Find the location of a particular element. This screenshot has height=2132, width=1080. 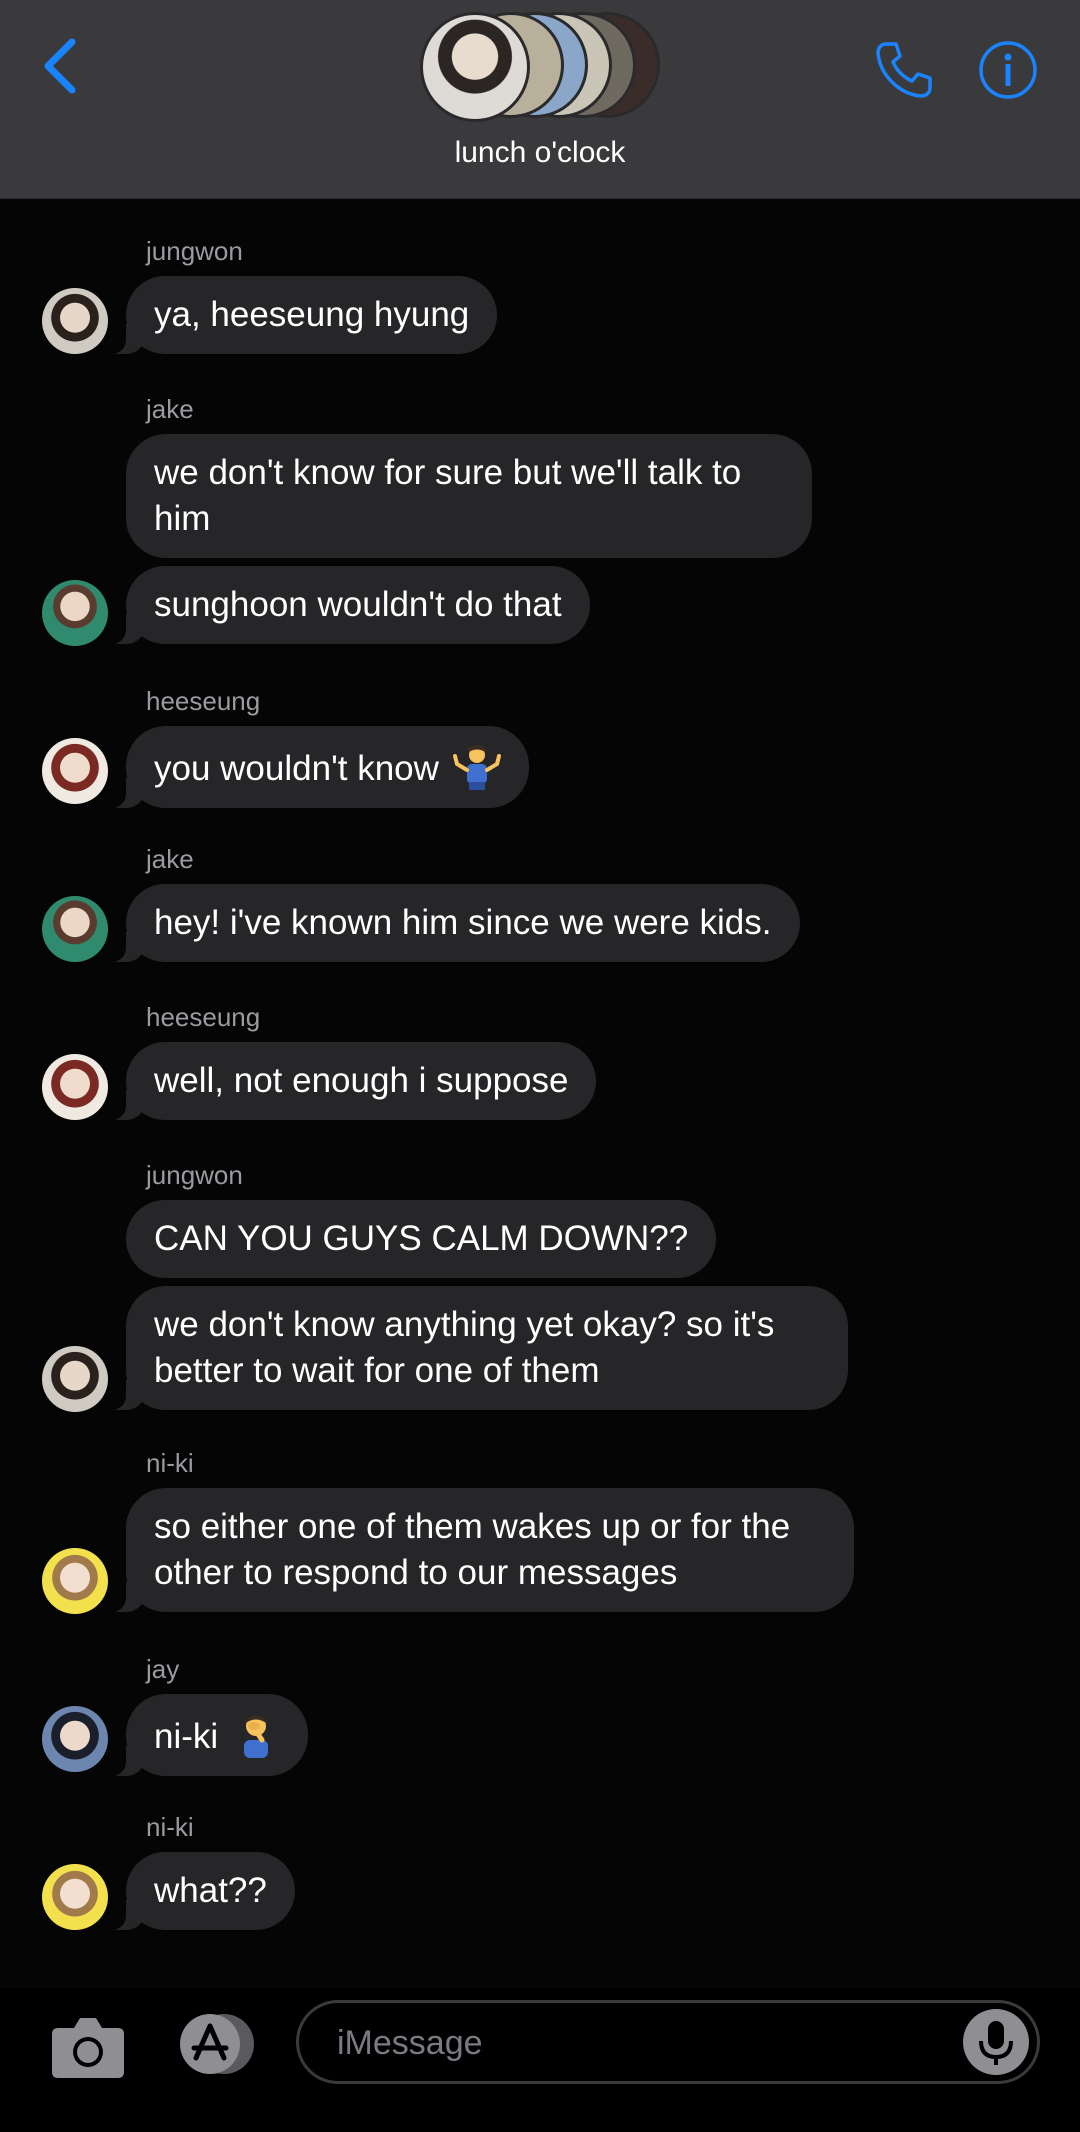

message-bubble: hey! i've known him since we were kids. is located at coordinates (453, 923).